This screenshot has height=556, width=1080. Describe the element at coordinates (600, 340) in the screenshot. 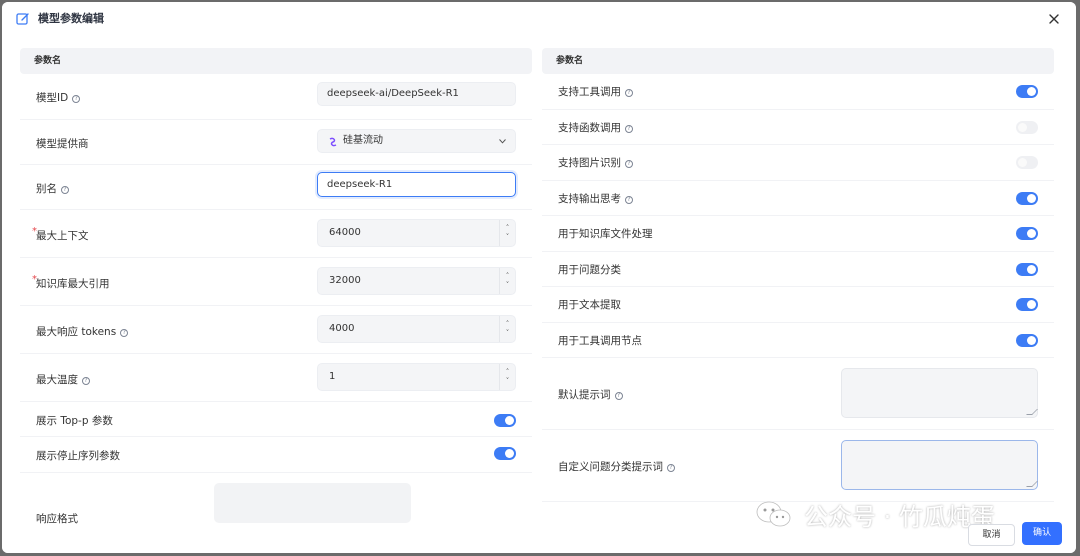

I see `toggle-row-label: 用于工具调用节点` at that location.